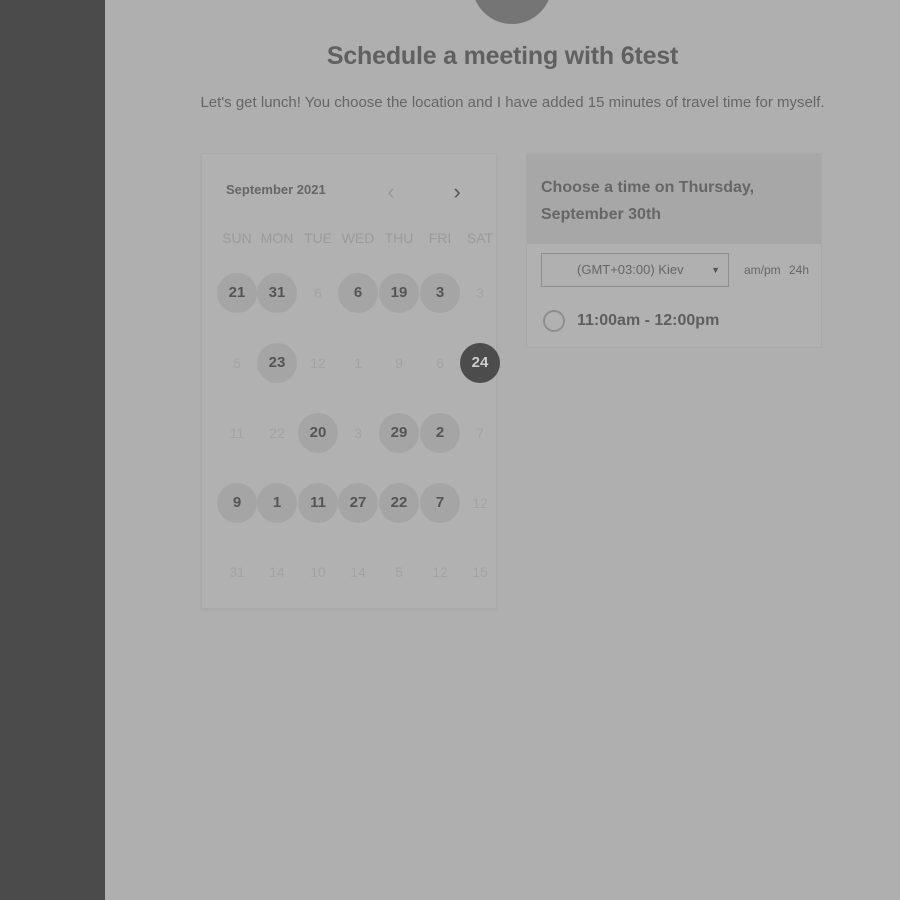 This screenshot has width=900, height=900. I want to click on chevron-right-icon: ›, so click(457, 192).